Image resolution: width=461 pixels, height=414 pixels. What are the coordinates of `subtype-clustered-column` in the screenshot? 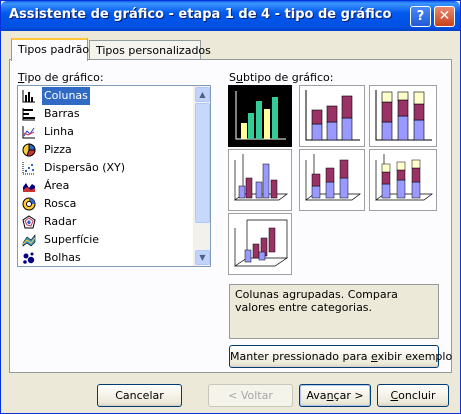 It's located at (260, 116).